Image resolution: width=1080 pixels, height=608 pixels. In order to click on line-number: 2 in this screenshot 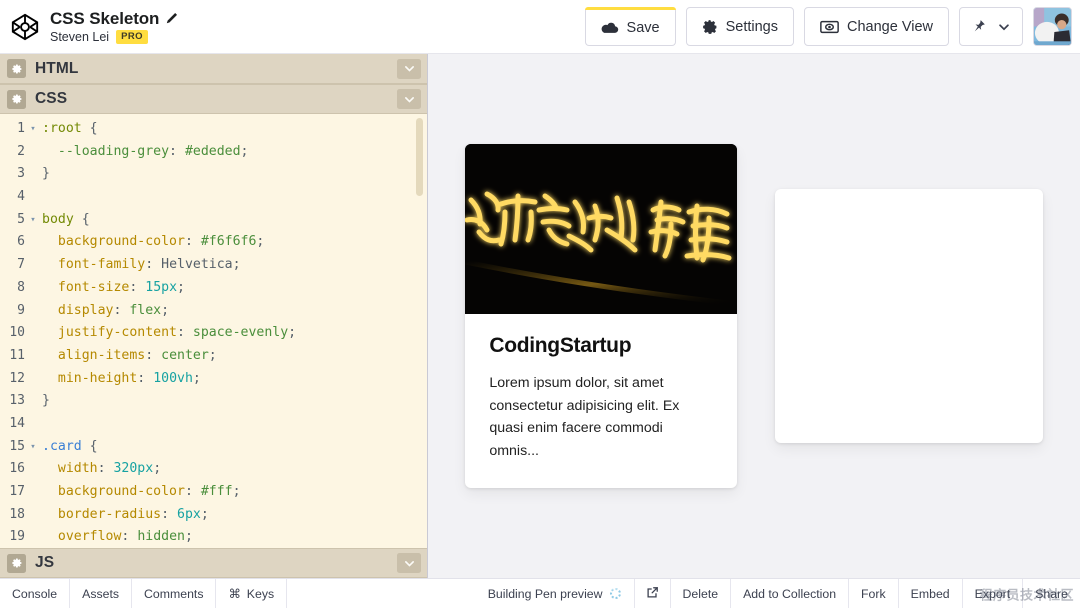, I will do `click(21, 151)`.